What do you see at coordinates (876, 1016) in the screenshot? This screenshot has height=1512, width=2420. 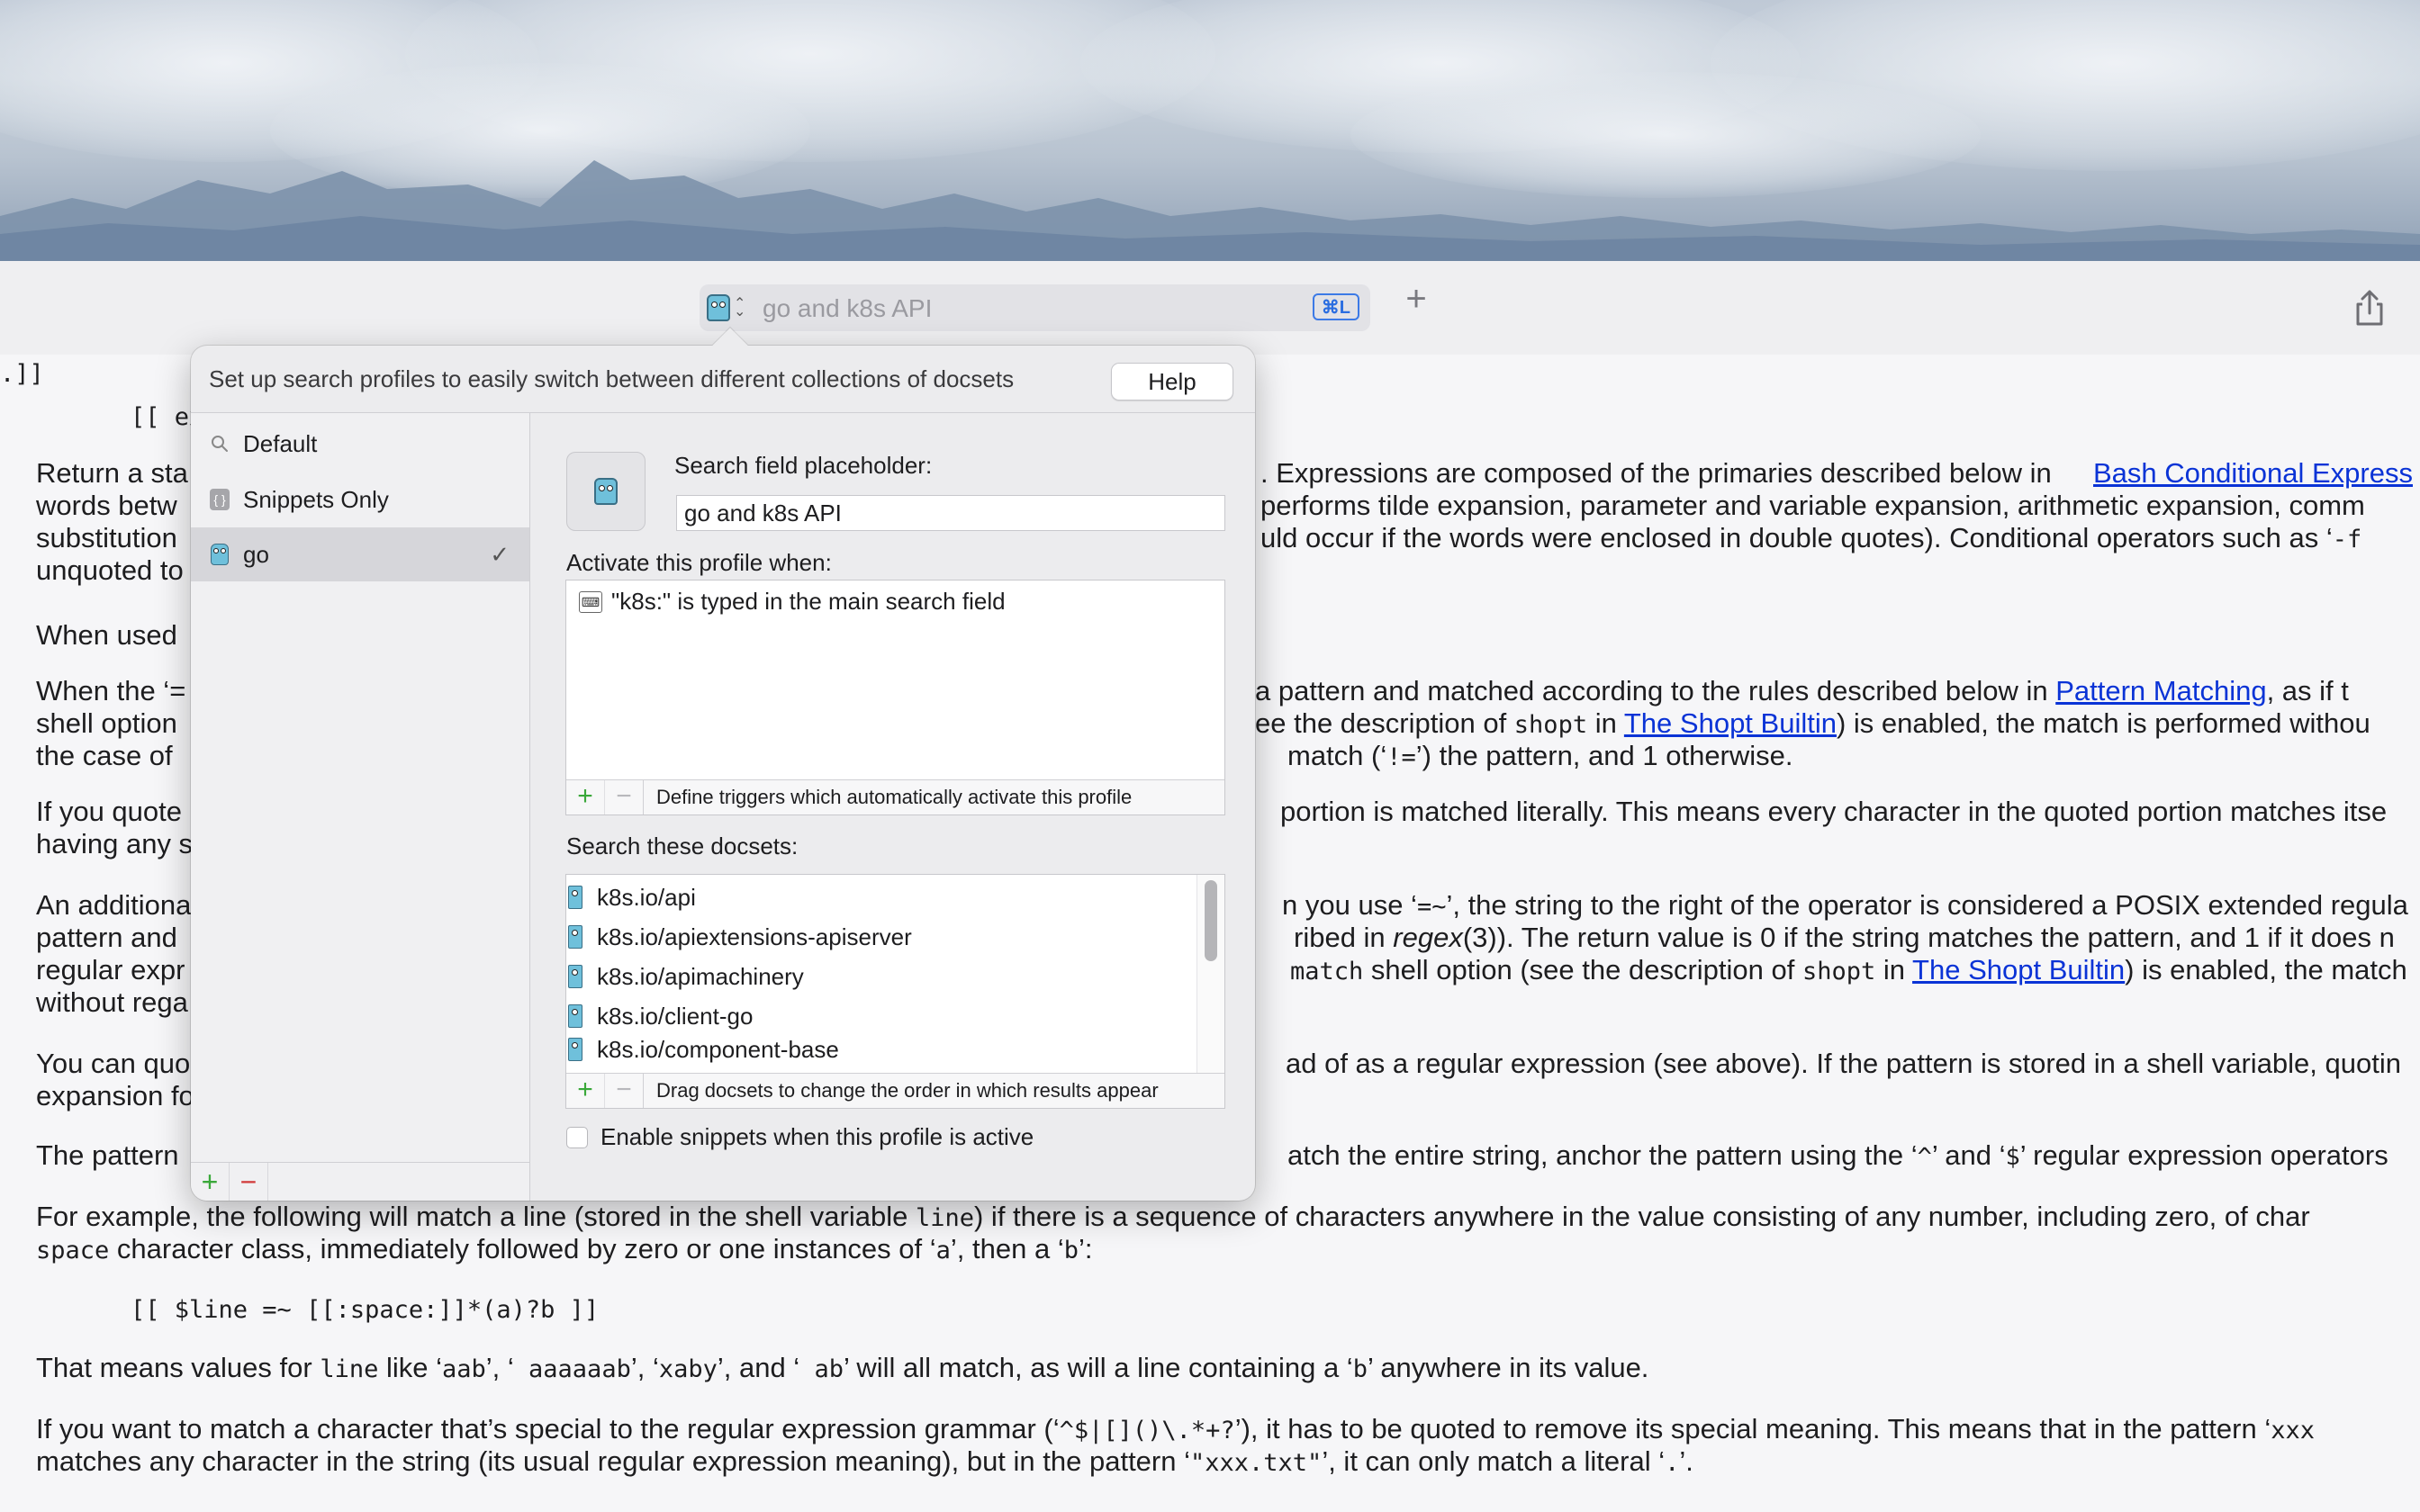 I see `docset-item: k8s.io/client-go` at bounding box center [876, 1016].